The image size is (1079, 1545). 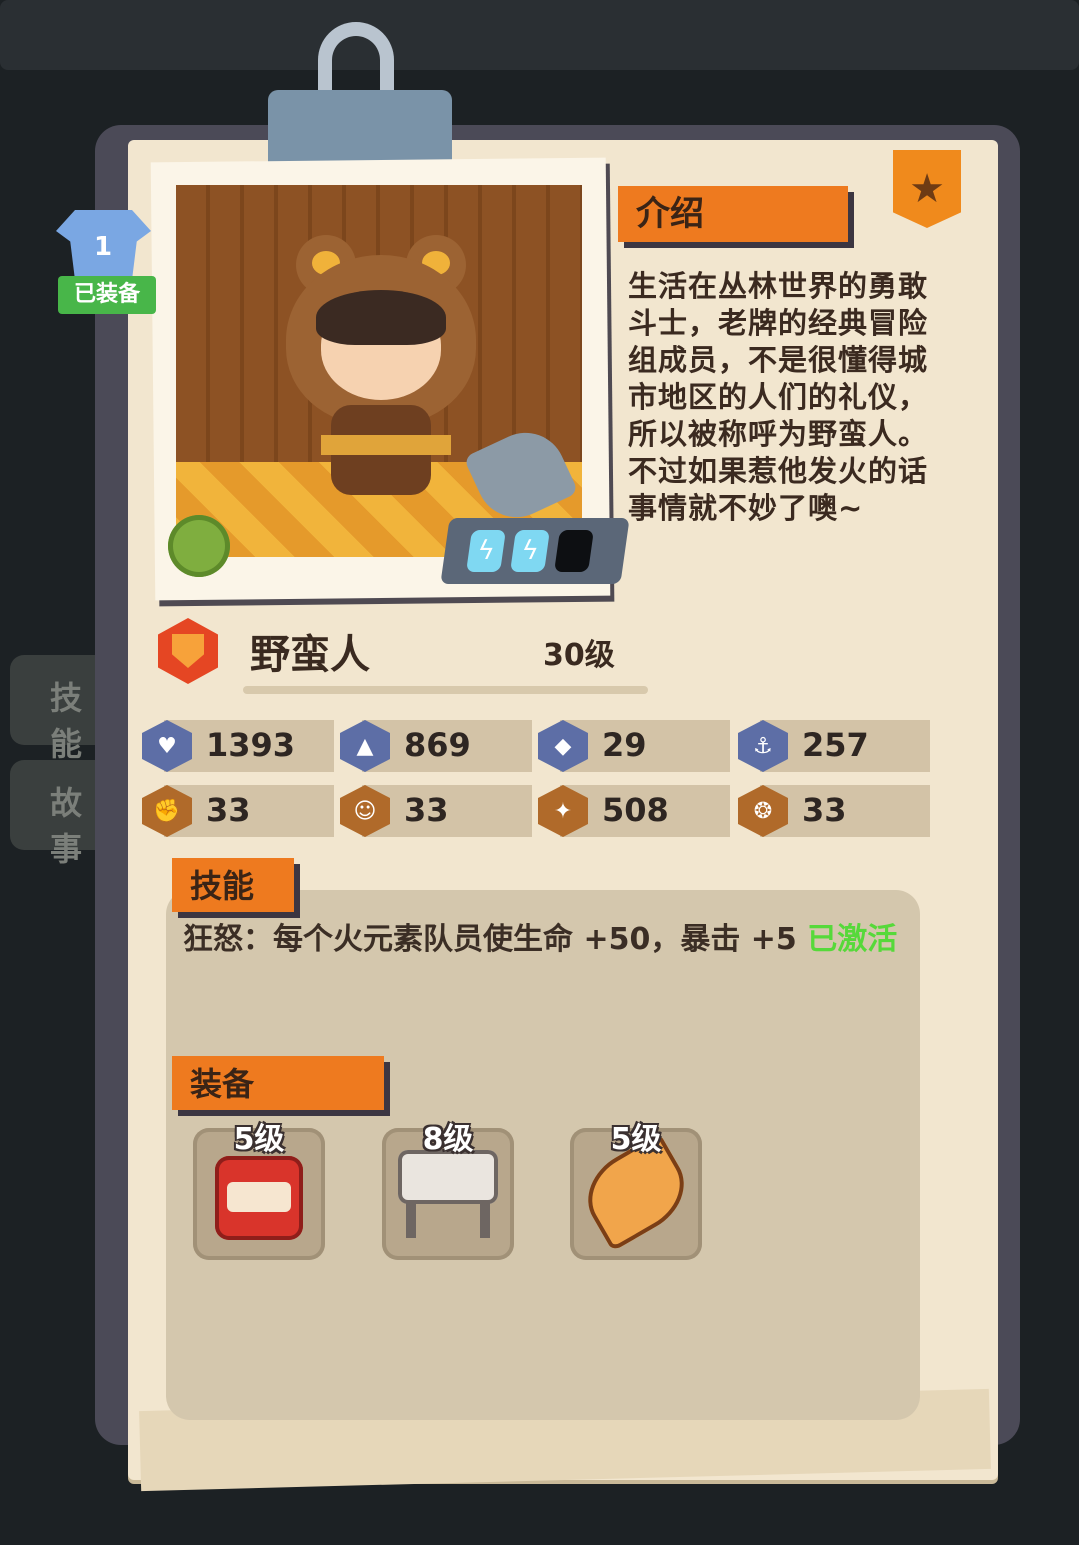 I want to click on skill-status: 已激活, so click(x=852, y=939).